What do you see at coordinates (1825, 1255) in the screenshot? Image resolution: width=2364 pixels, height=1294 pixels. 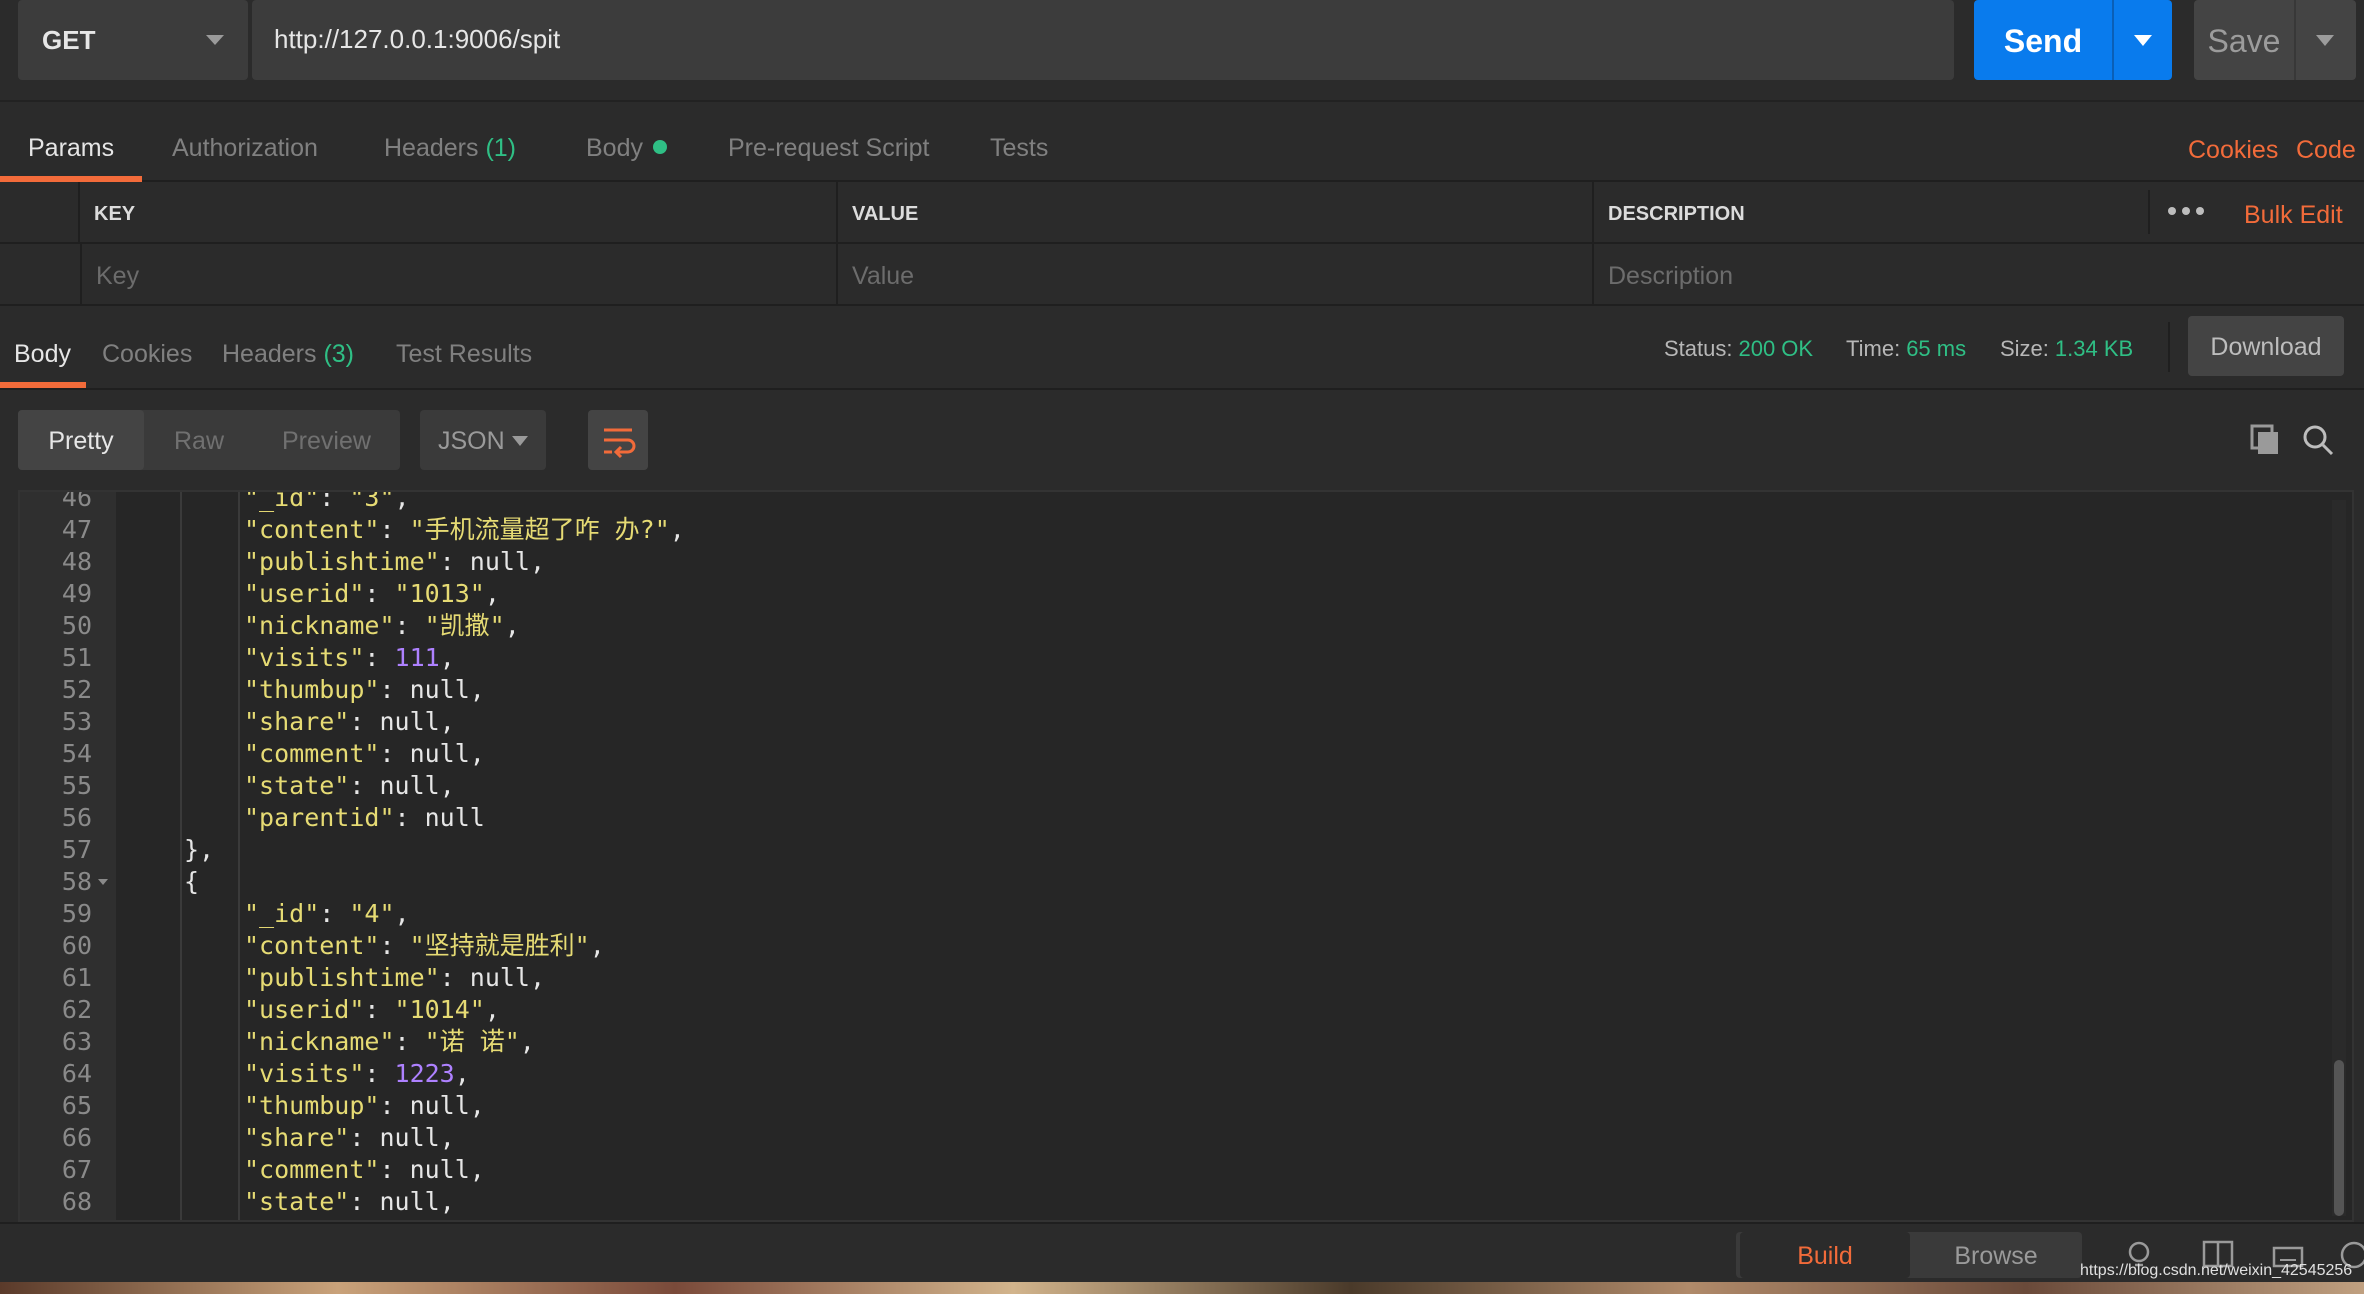 I see `build-mode-button: Build` at bounding box center [1825, 1255].